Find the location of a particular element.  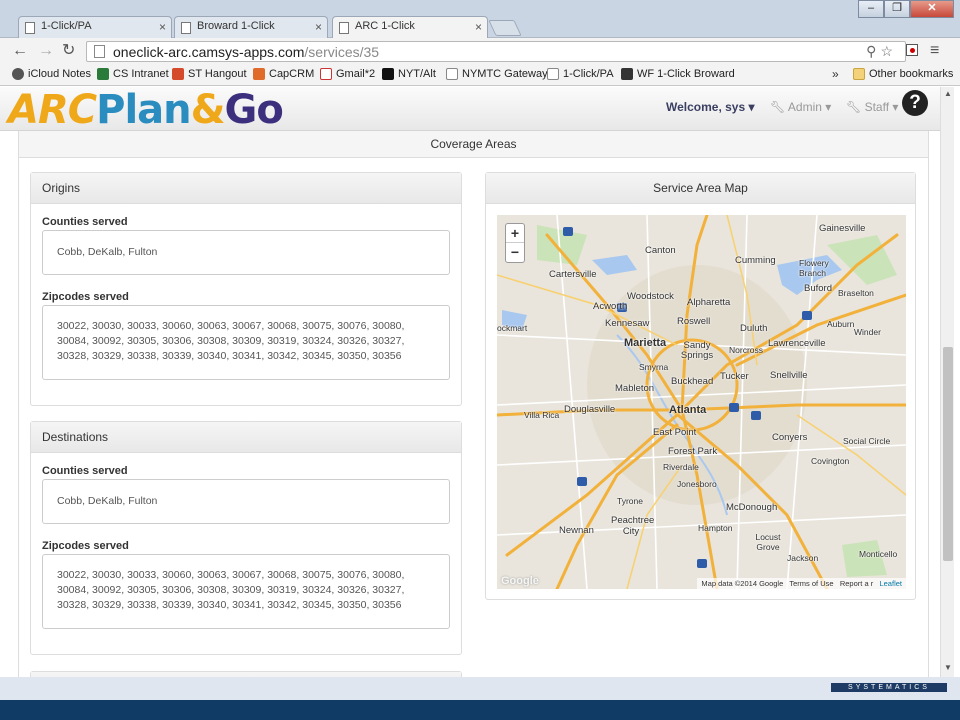

bookmark-item: NYMTC Gateway is located at coordinates (497, 74).